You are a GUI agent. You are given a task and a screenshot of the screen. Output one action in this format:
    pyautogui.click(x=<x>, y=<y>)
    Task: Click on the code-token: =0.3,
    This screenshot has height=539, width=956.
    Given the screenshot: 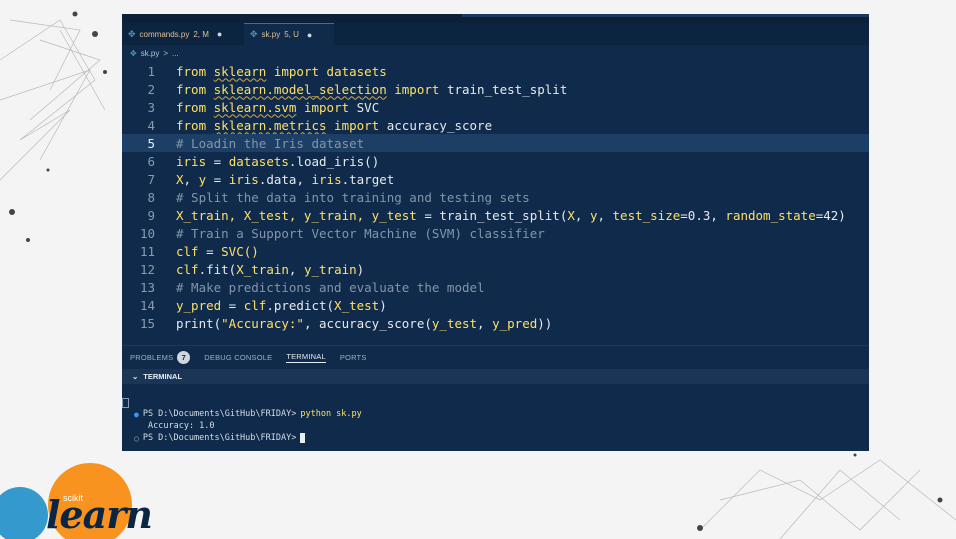 What is the action you would take?
    pyautogui.click(x=703, y=215)
    